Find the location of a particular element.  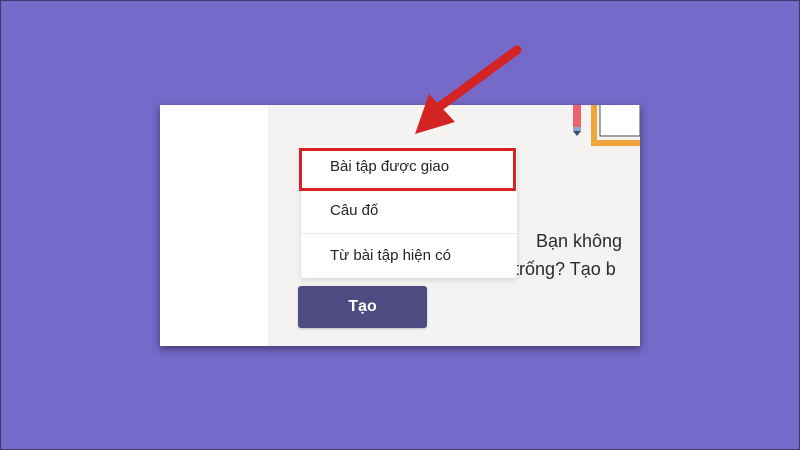

empty-state-text: Bạn không trống? Tạo b is located at coordinates (577, 255).